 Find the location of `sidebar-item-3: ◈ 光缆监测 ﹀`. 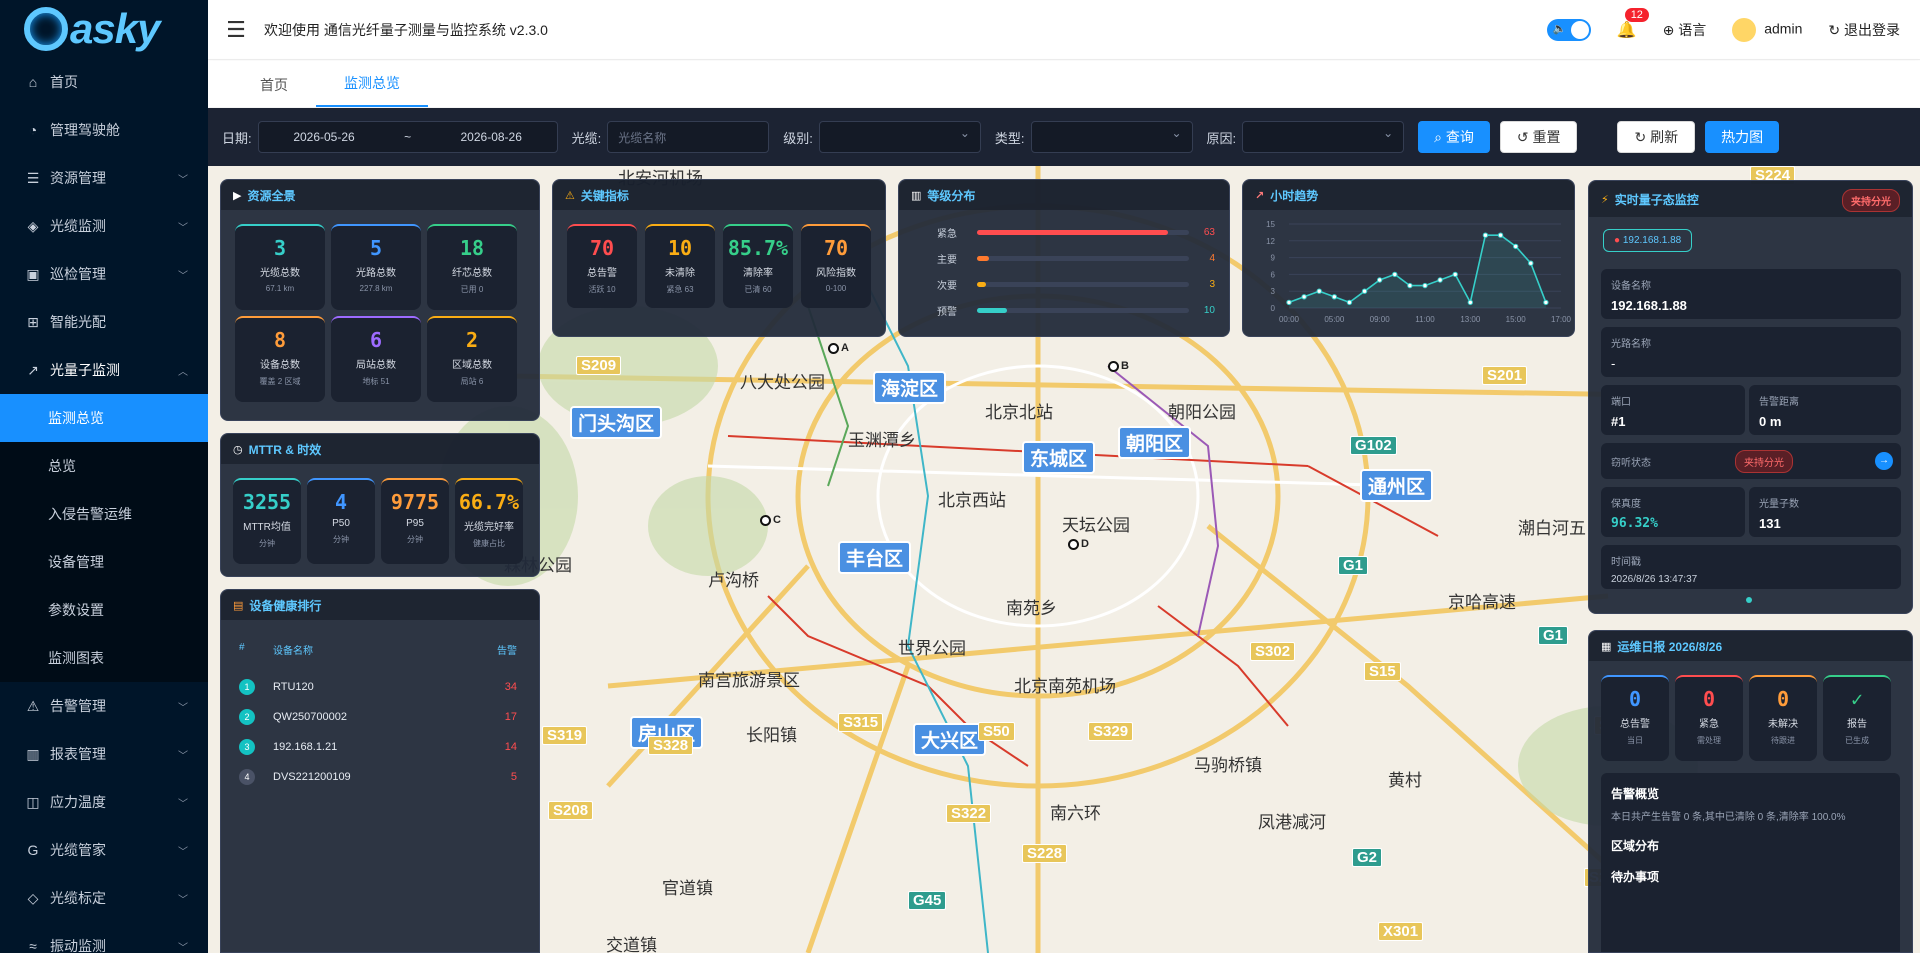

sidebar-item-3: ◈ 光缆监测 ﹀ is located at coordinates (104, 226).